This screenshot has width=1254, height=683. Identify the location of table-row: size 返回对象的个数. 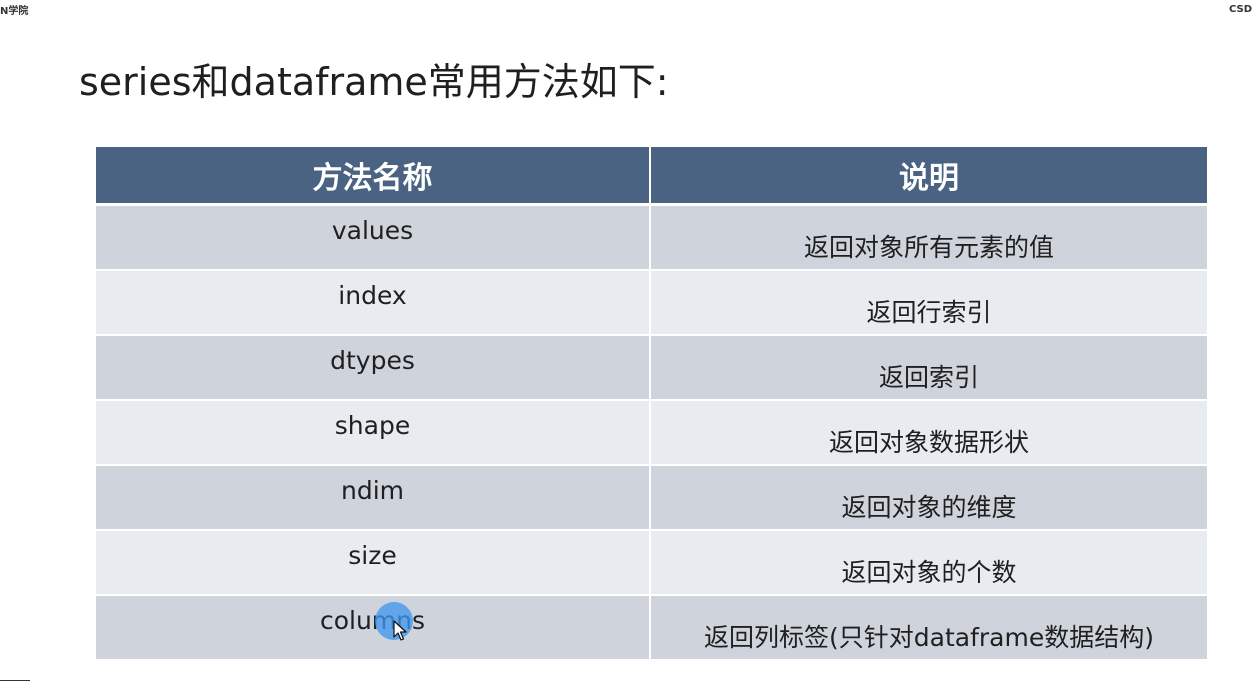
(651, 563).